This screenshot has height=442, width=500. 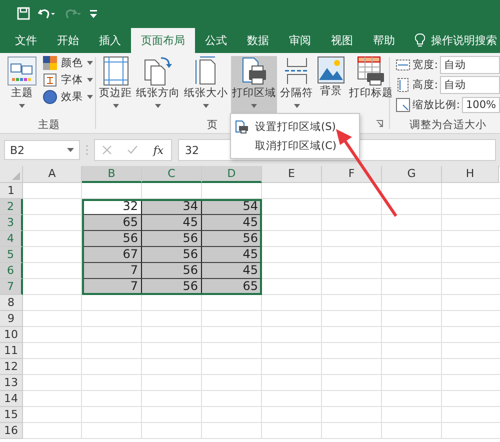 What do you see at coordinates (425, 85) in the screenshot?
I see `field-label: 高度:` at bounding box center [425, 85].